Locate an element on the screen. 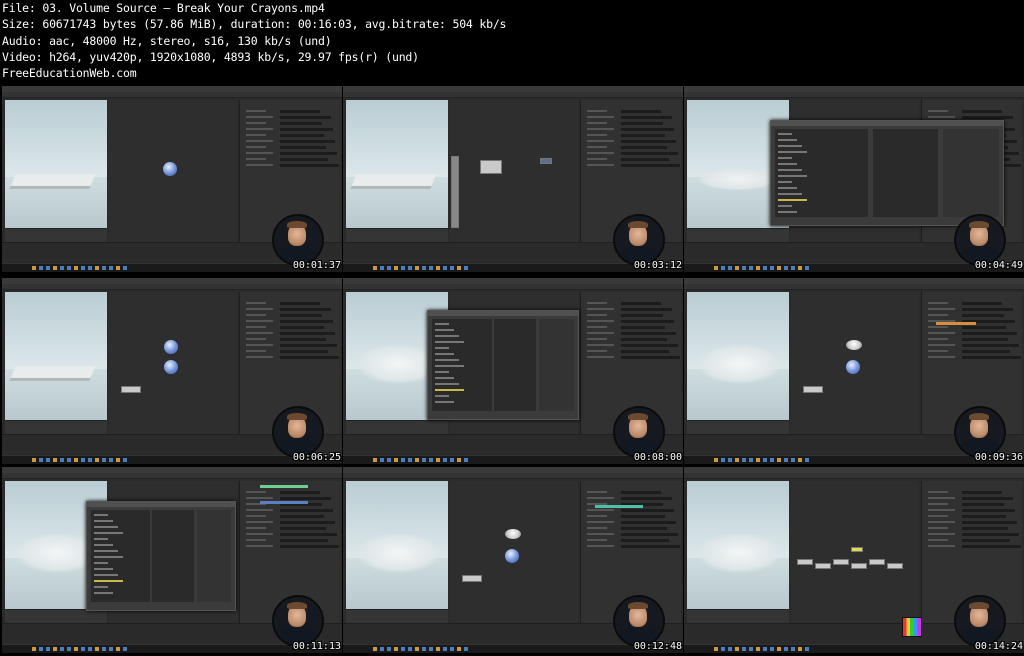 This screenshot has height=656, width=1024. teal-ramp is located at coordinates (619, 506).